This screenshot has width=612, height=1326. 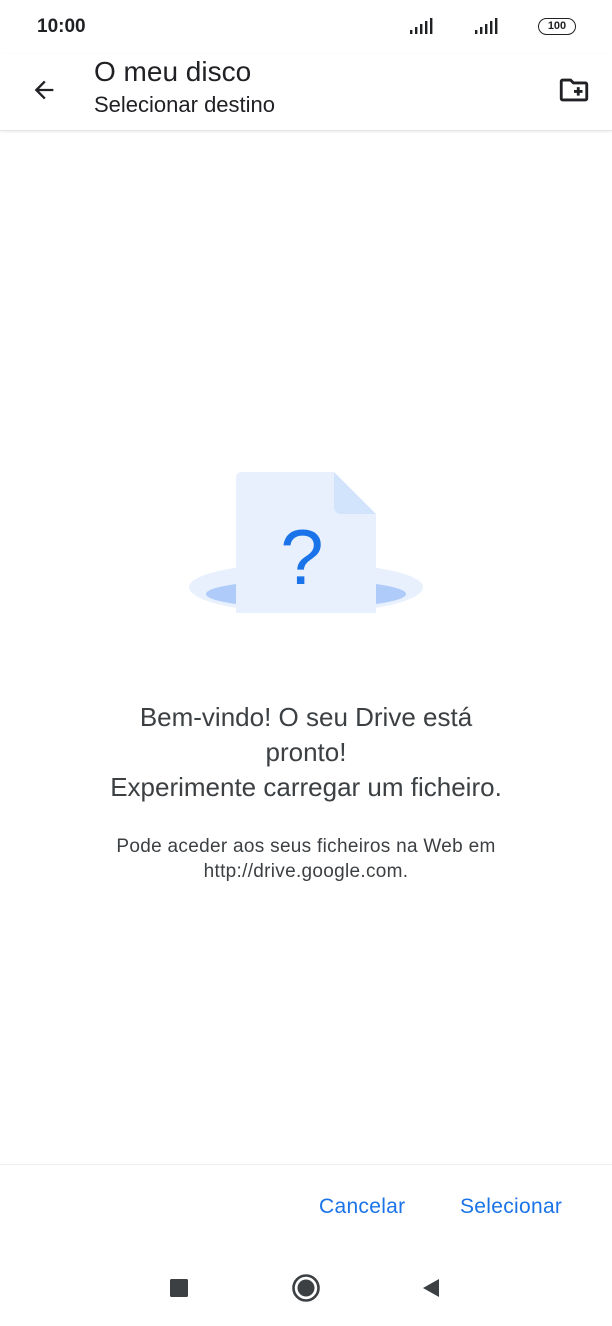 I want to click on back-button, so click(x=44, y=90).